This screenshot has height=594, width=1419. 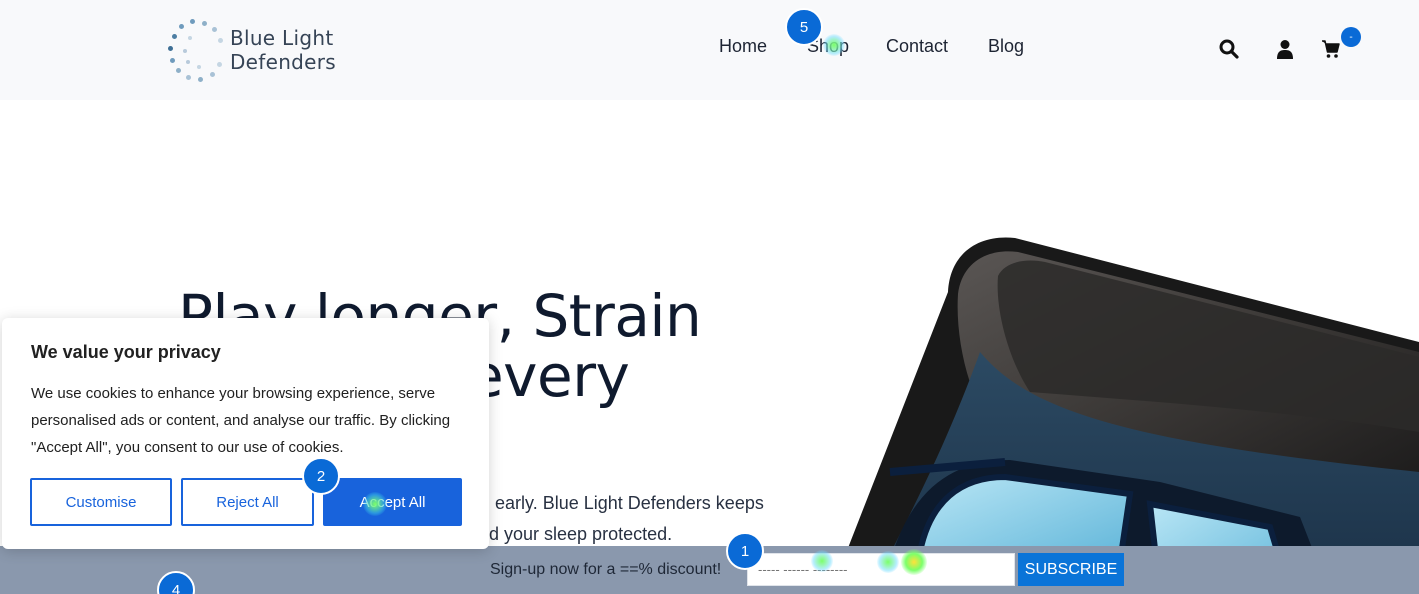 What do you see at coordinates (917, 46) in the screenshot?
I see `nav-contact: Contact` at bounding box center [917, 46].